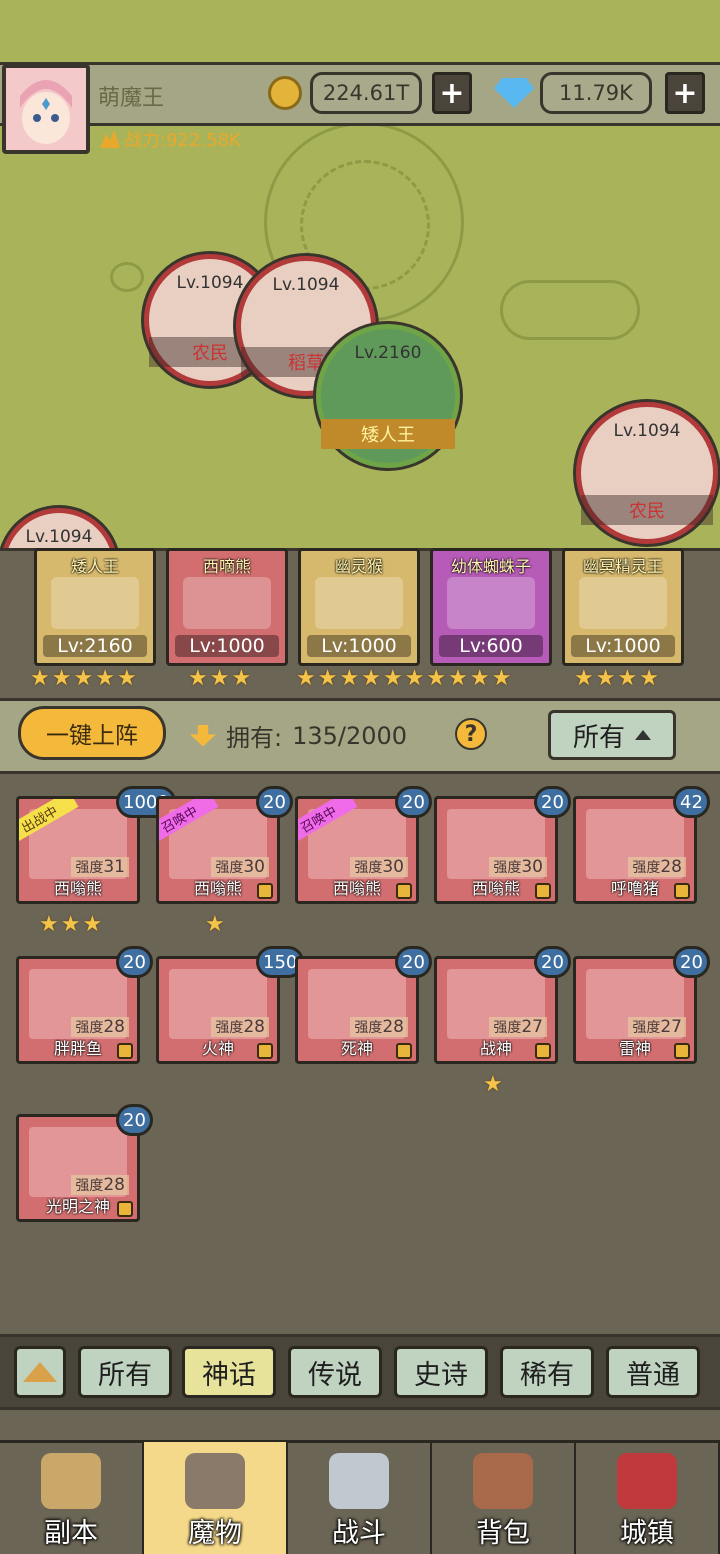 The height and width of the screenshot is (1554, 720). I want to click on filter-2: 传说, so click(335, 1372).